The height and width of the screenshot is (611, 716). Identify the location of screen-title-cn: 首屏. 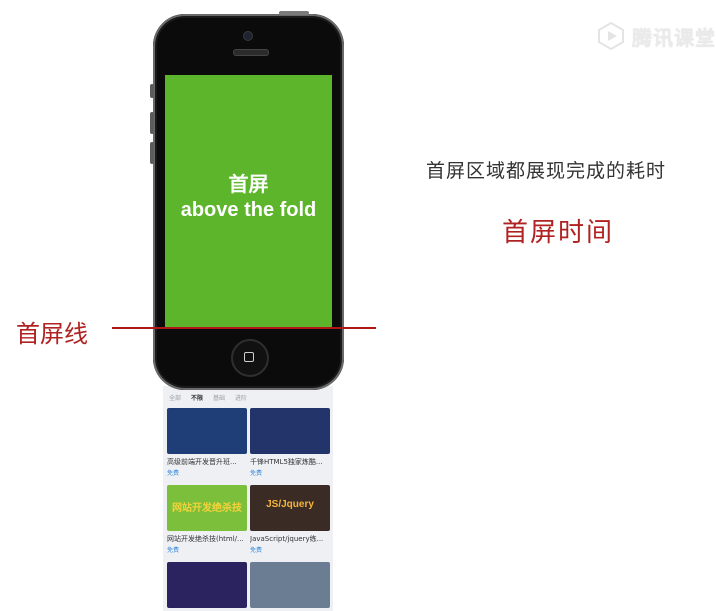
(248, 185).